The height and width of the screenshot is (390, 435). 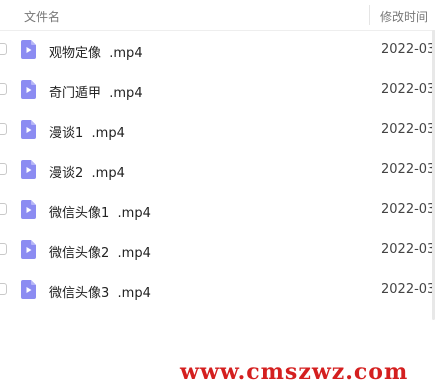 What do you see at coordinates (217, 15) in the screenshot?
I see `file-list-header: 文件名 修改时间` at bounding box center [217, 15].